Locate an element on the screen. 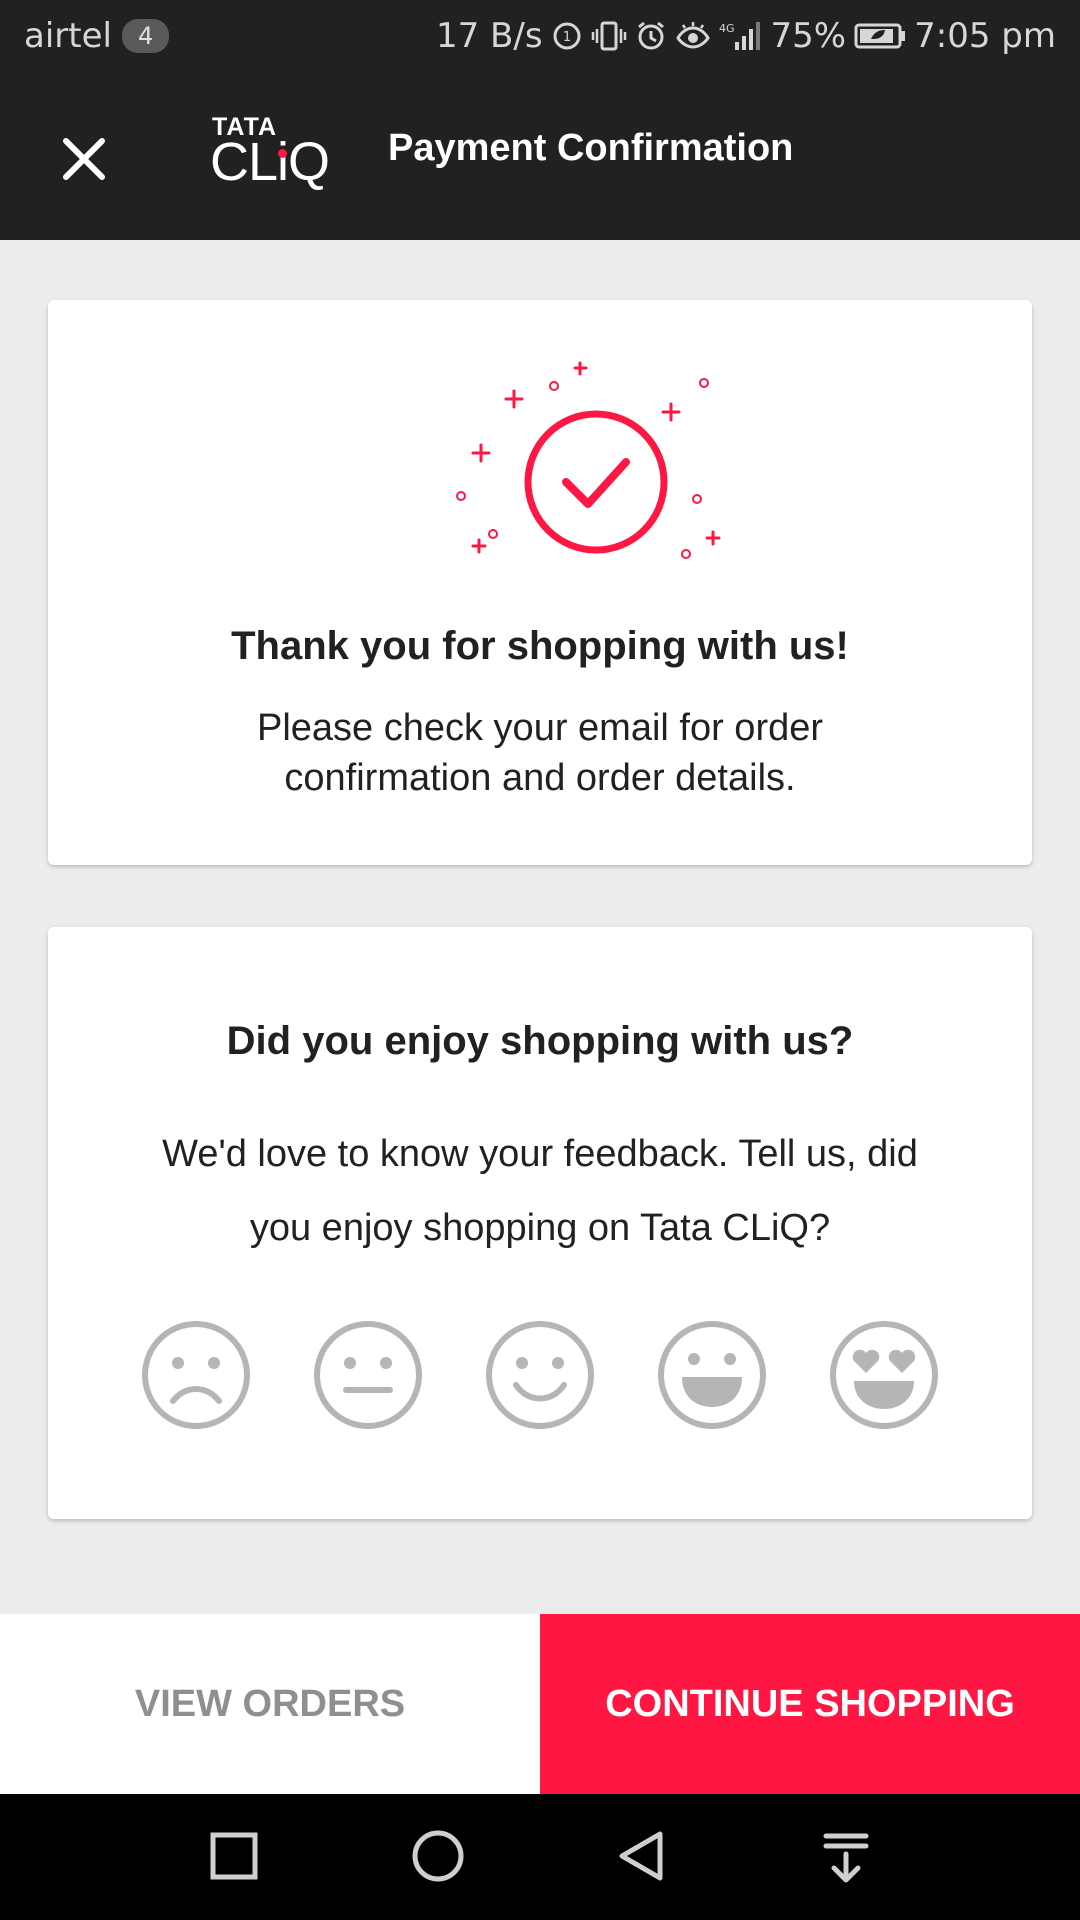  continue-shopping-button: CONTINUE SHOPPING is located at coordinates (810, 1704).